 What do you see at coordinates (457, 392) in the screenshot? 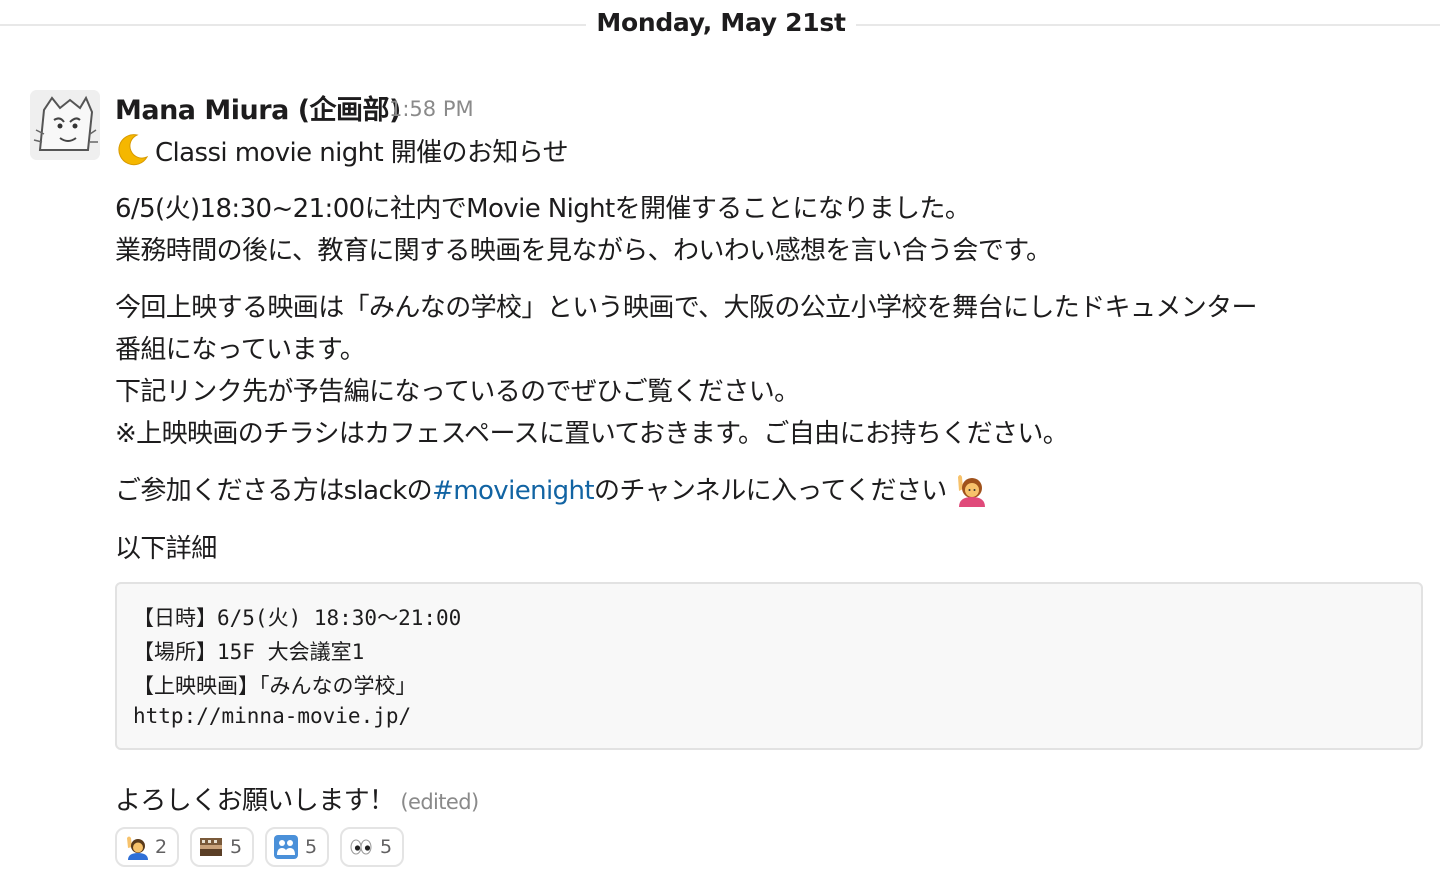
I see `message-text-line: 下記リンク先が予告編になっているのでぜひご覧ください。` at bounding box center [457, 392].